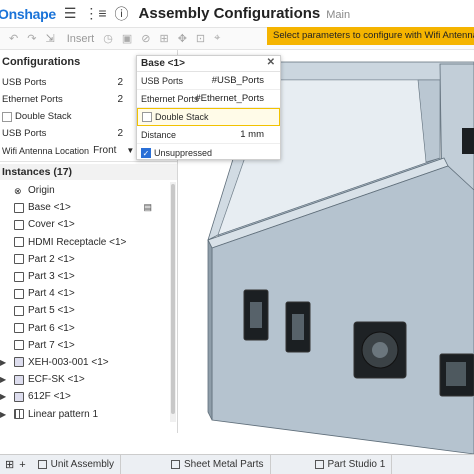  I want to click on add-tab-icon: +, so click(22, 465).